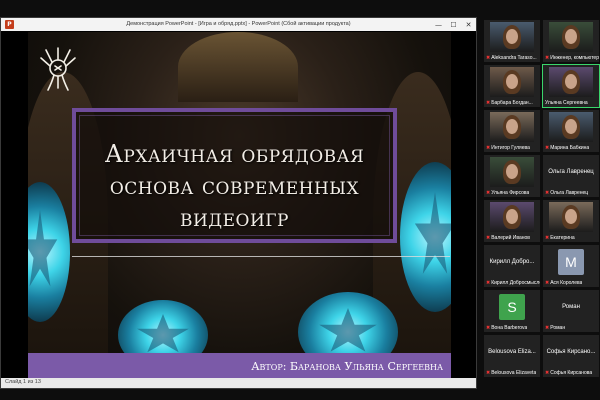  What do you see at coordinates (438, 24) in the screenshot?
I see `minimize-button: —` at bounding box center [438, 24].